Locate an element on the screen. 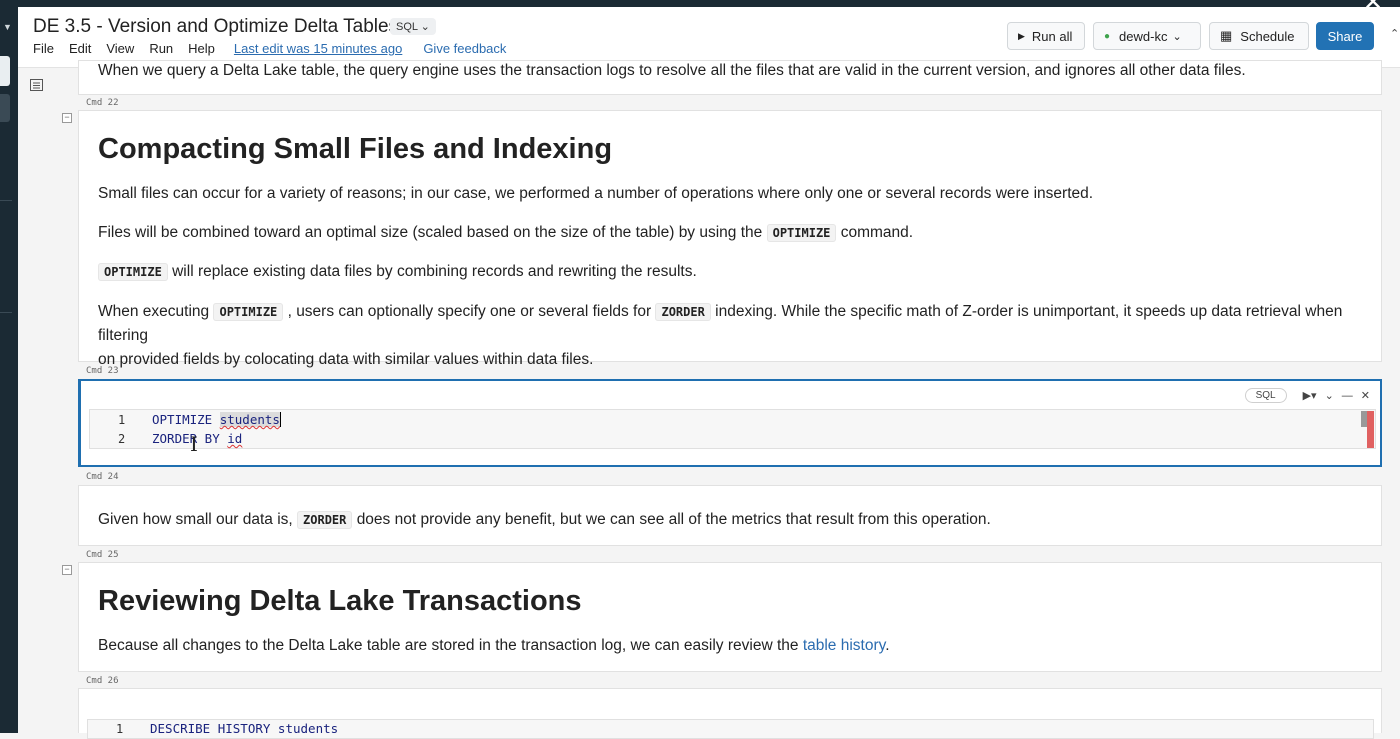 Image resolution: width=1400 pixels, height=739 pixels. sidebar-item is located at coordinates (5, 108).